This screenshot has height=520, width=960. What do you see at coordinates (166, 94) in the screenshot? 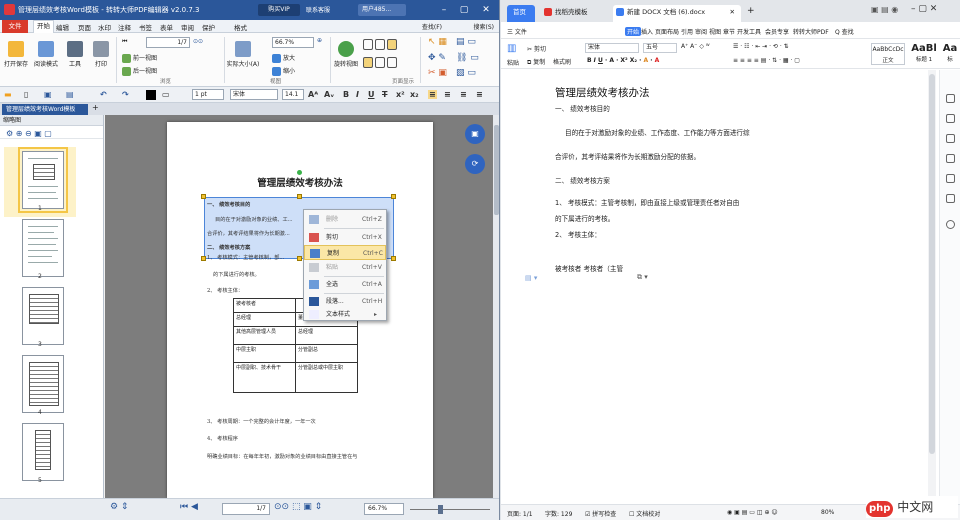
I see `line-style-icon: ▭` at bounding box center [166, 94].